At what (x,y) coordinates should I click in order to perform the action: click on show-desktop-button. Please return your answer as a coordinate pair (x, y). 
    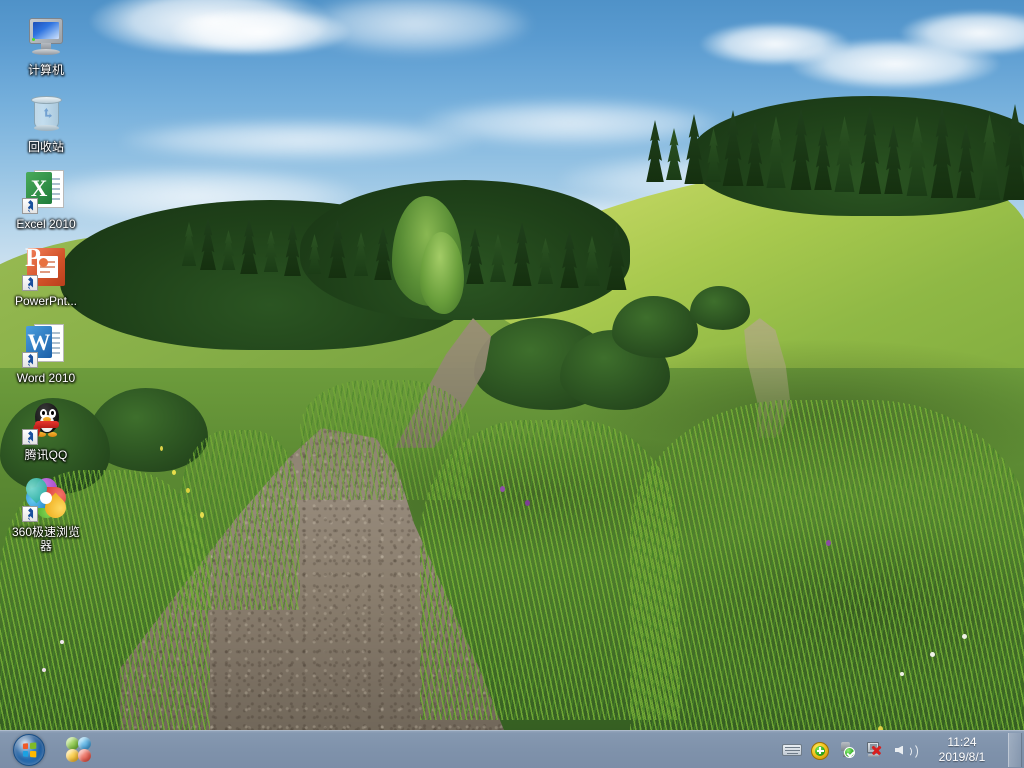
    Looking at the image, I should click on (1015, 749).